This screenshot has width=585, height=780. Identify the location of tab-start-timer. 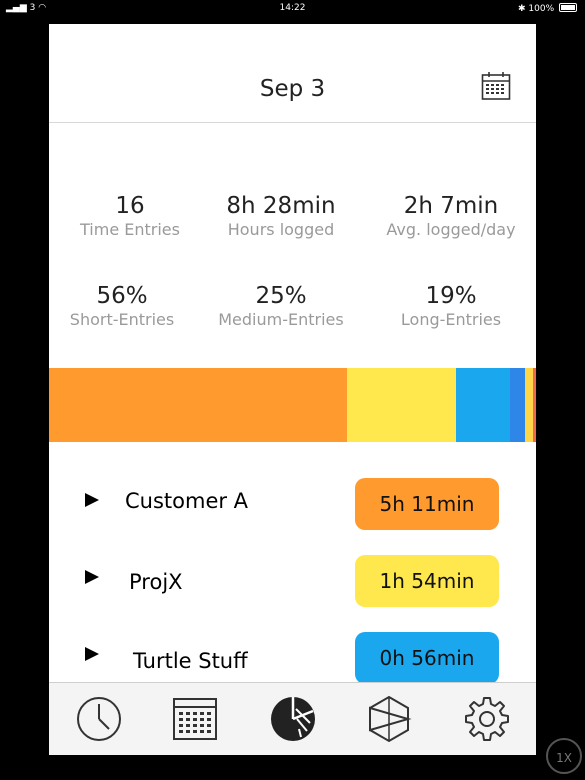
(389, 719).